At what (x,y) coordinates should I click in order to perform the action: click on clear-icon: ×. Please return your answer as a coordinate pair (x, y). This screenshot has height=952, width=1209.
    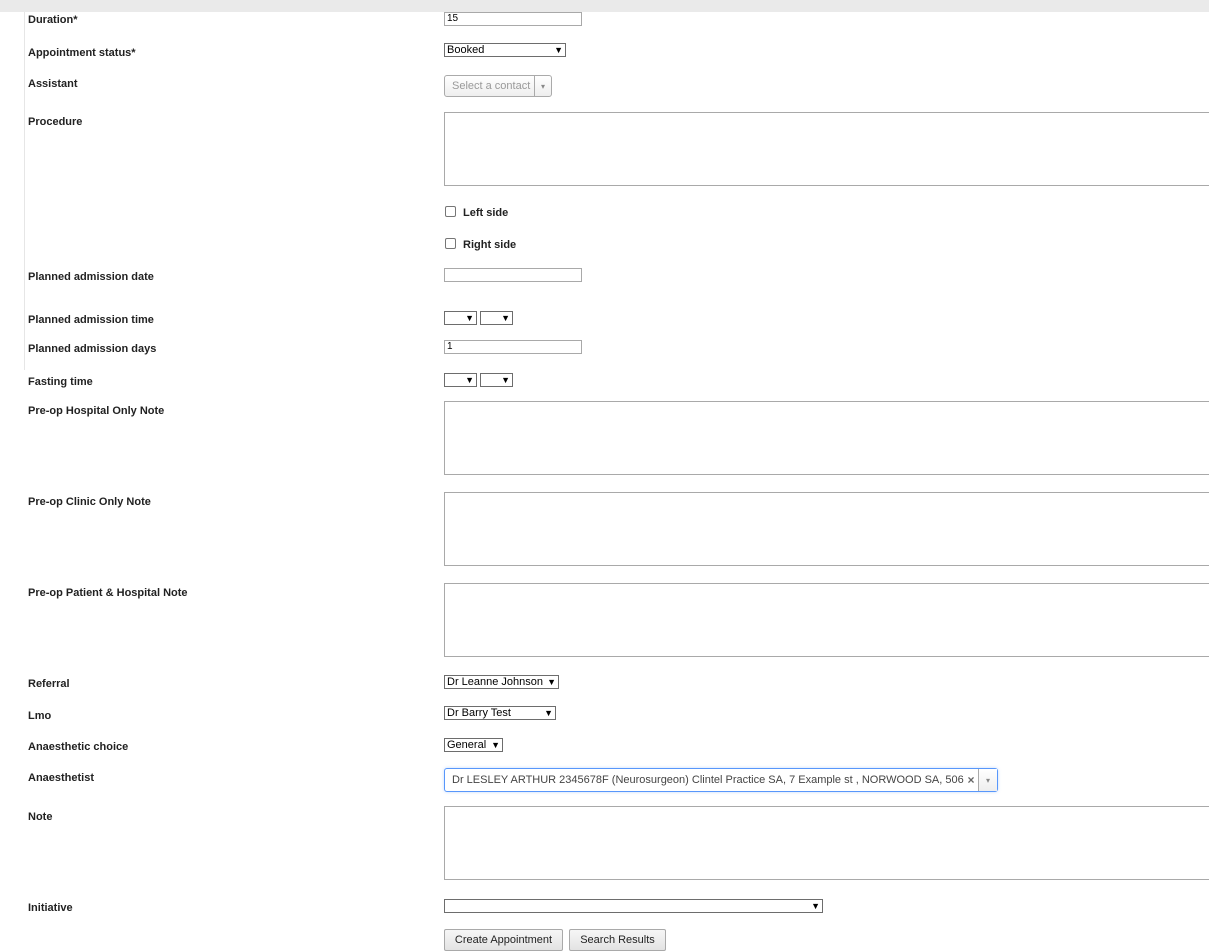
    Looking at the image, I should click on (971, 780).